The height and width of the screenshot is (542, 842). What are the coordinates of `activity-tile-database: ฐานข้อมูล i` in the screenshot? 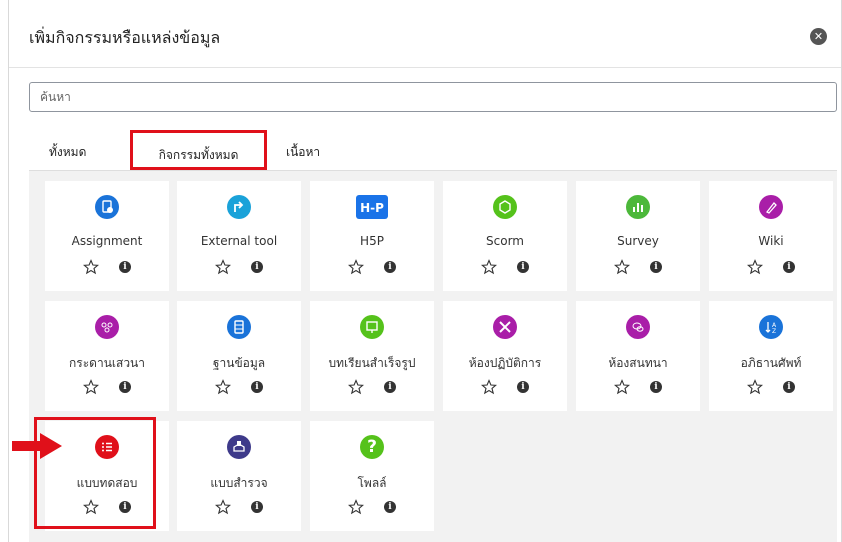 It's located at (239, 356).